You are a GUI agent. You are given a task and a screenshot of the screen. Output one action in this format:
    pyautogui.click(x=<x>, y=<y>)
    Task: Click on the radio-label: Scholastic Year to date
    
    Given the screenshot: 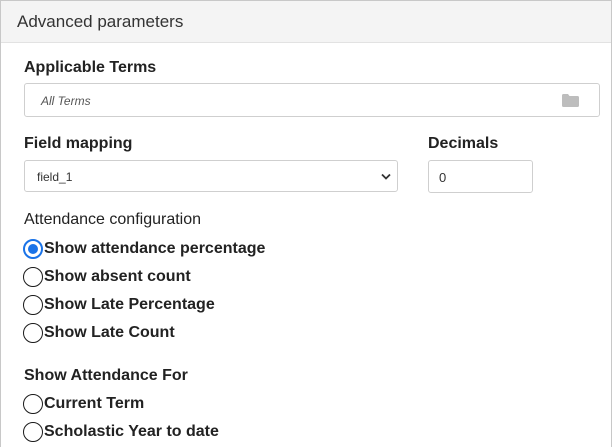 What is the action you would take?
    pyautogui.click(x=131, y=431)
    